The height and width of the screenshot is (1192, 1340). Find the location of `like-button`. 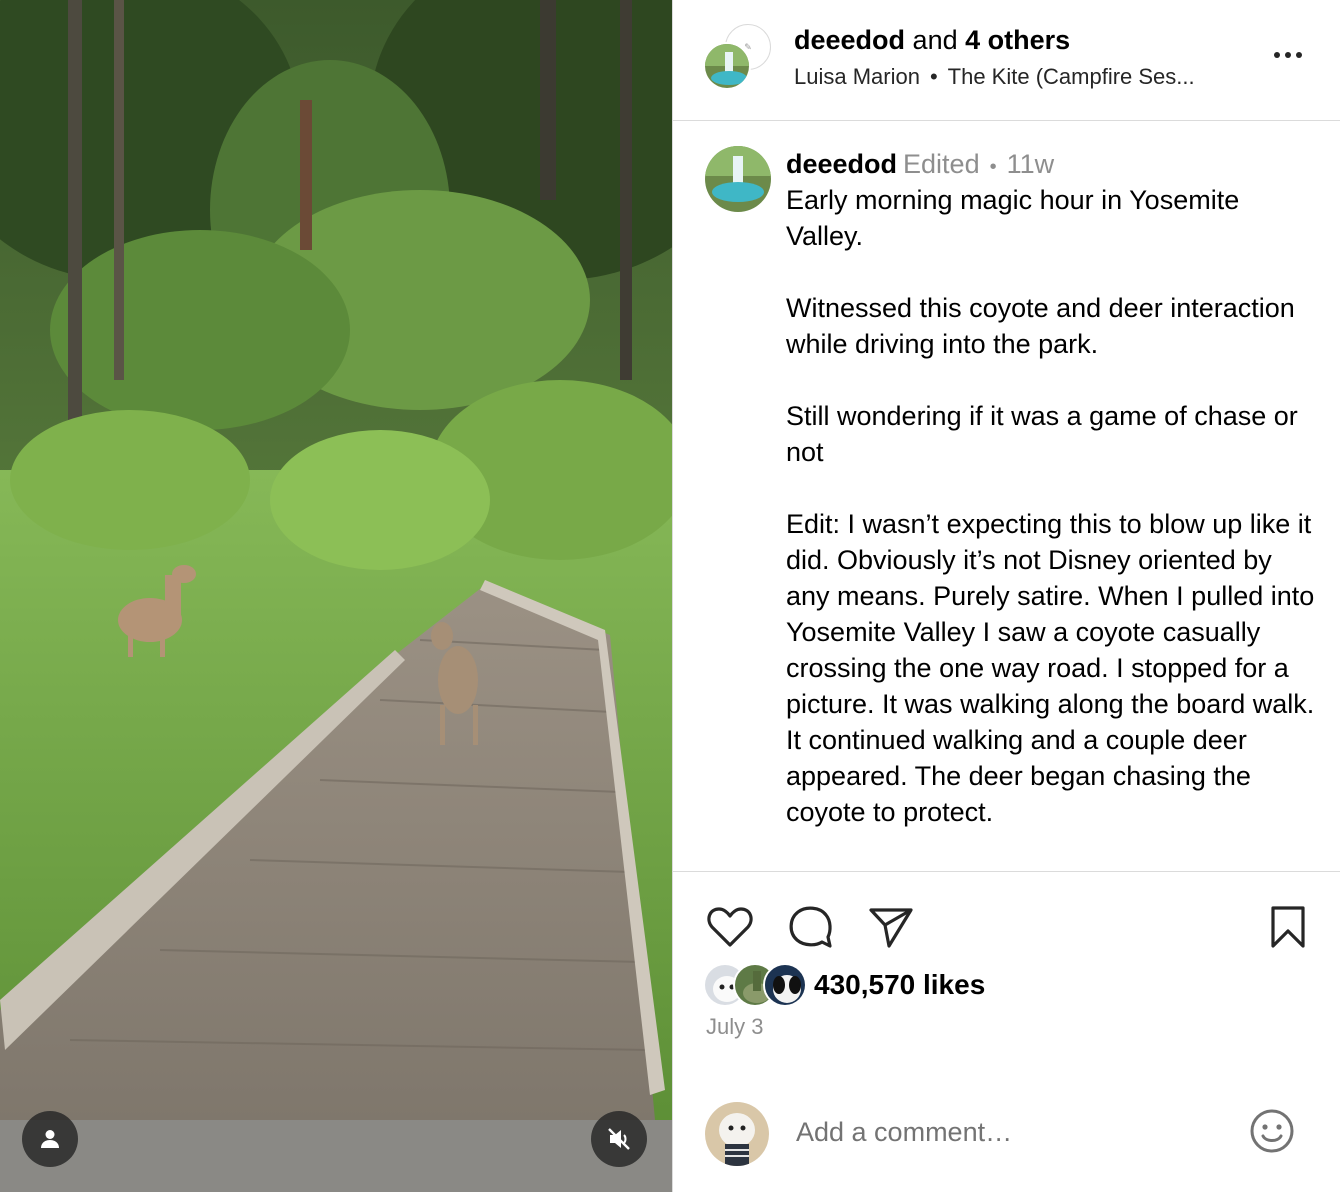

like-button is located at coordinates (730, 927).